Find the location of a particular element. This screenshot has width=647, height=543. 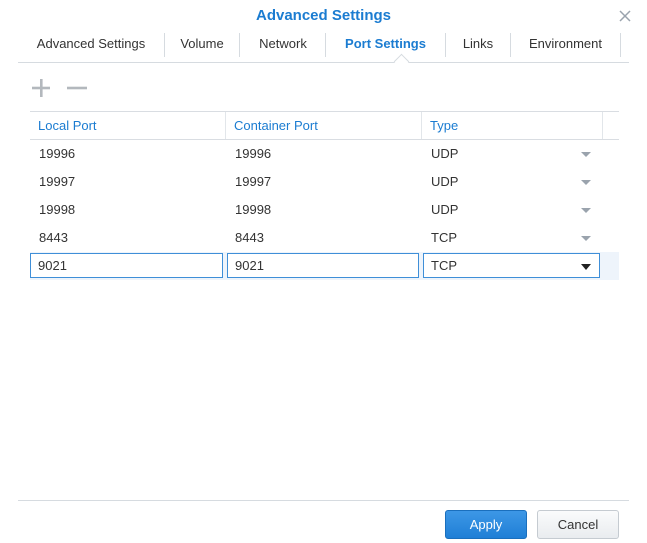

tab-advanced-settings: Advanced Settings is located at coordinates (91, 44).